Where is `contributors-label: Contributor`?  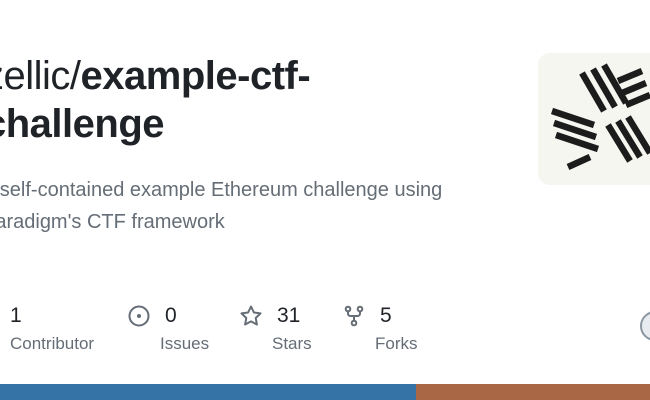
contributors-label: Contributor is located at coordinates (52, 343).